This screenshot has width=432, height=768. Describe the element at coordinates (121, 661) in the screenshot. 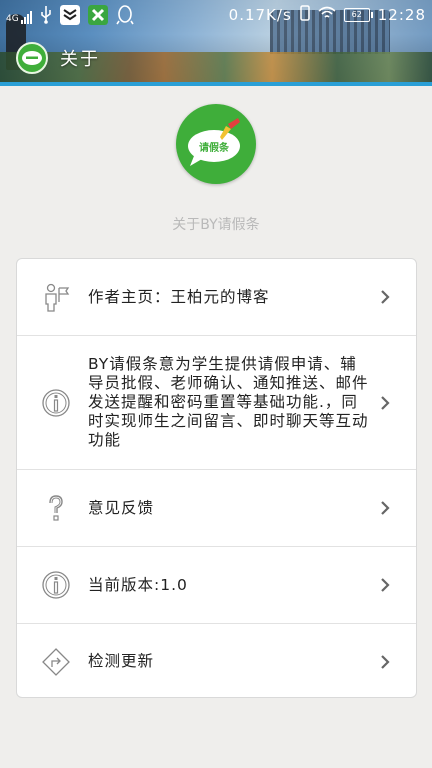

I see `menu-item-label: 检测更新` at that location.